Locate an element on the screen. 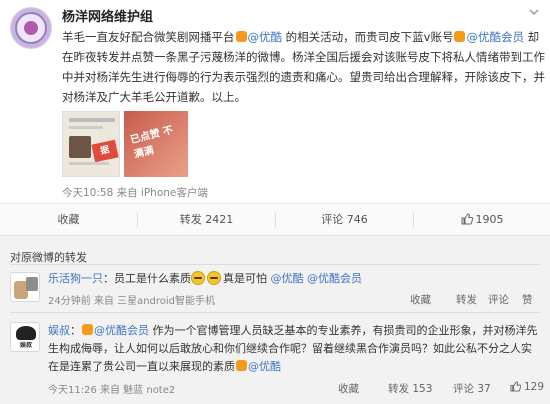 The height and width of the screenshot is (404, 550). post-text-part-1: 羊毛一直友好配合微笑剧网播平台 is located at coordinates (148, 37).